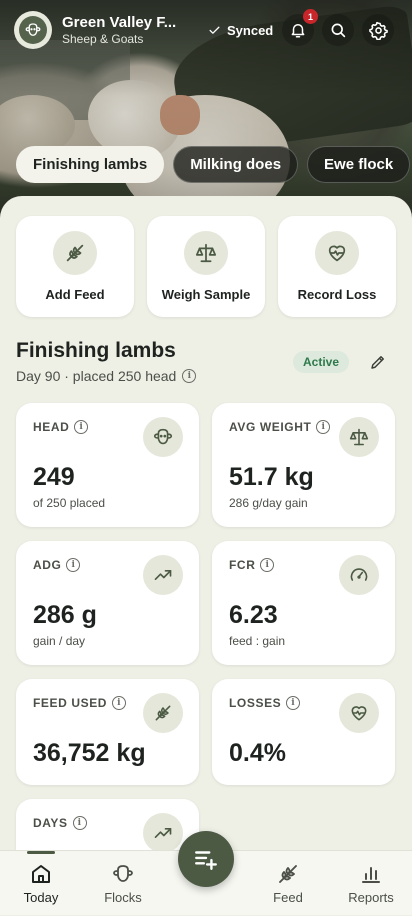  Describe the element at coordinates (288, 897) in the screenshot. I see `nav-feed-label: Feed` at that location.